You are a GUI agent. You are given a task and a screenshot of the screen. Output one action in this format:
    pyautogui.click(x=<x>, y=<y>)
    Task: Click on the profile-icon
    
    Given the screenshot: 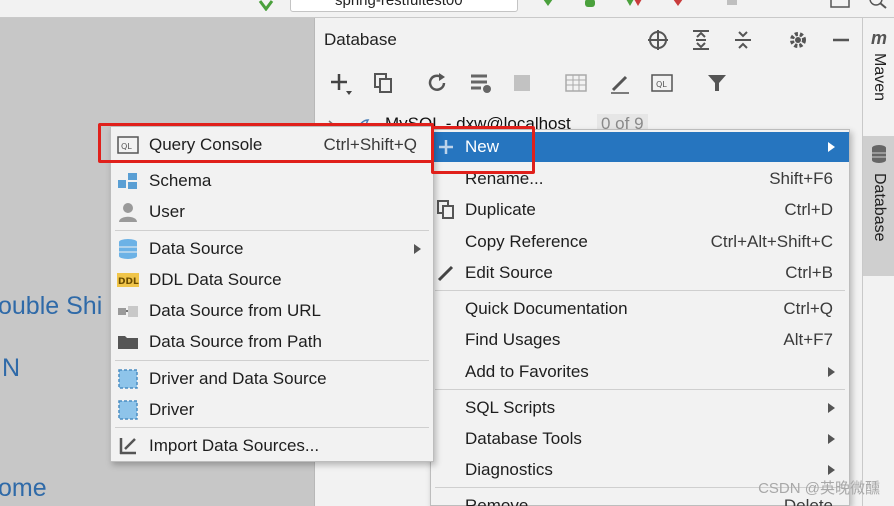 What is the action you would take?
    pyautogui.click(x=678, y=5)
    